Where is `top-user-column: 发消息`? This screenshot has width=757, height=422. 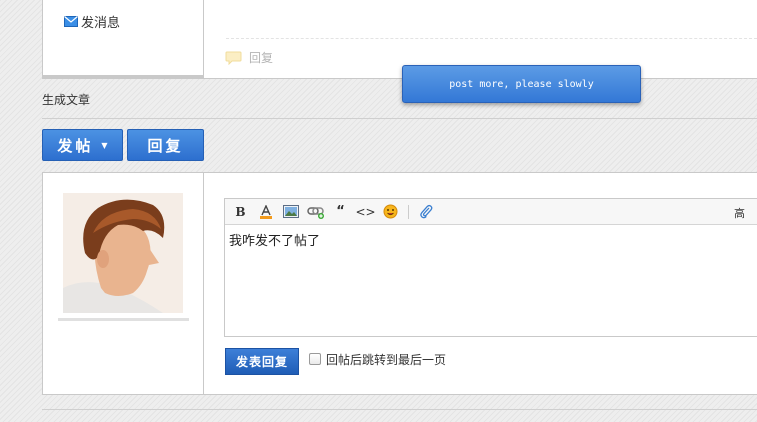 top-user-column: 发消息 is located at coordinates (123, 39).